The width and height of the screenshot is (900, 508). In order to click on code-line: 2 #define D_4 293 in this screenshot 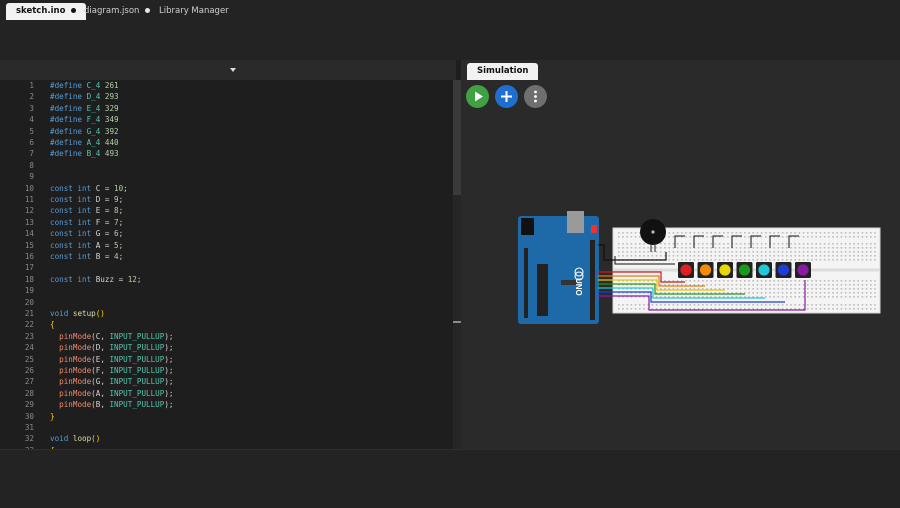, I will do `click(225, 96)`.